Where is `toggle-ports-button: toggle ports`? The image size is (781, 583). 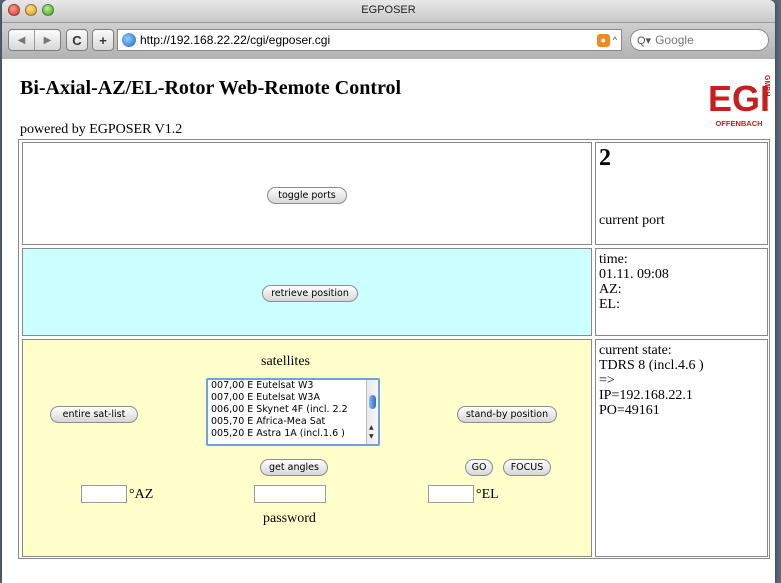 toggle-ports-button: toggle ports is located at coordinates (307, 195).